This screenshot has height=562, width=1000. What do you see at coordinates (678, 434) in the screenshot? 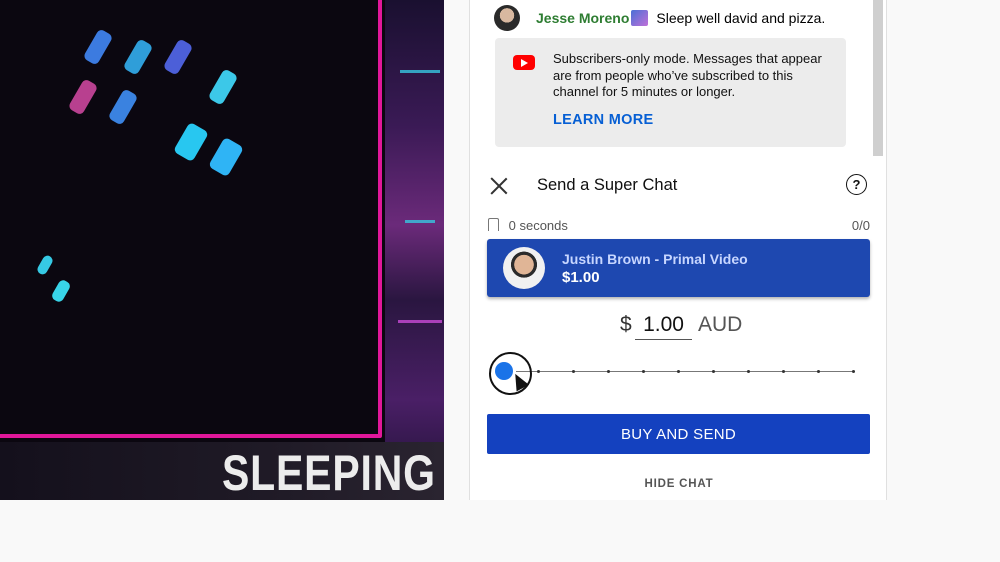
I see `buy-and-send-button: BUY AND SEND` at bounding box center [678, 434].